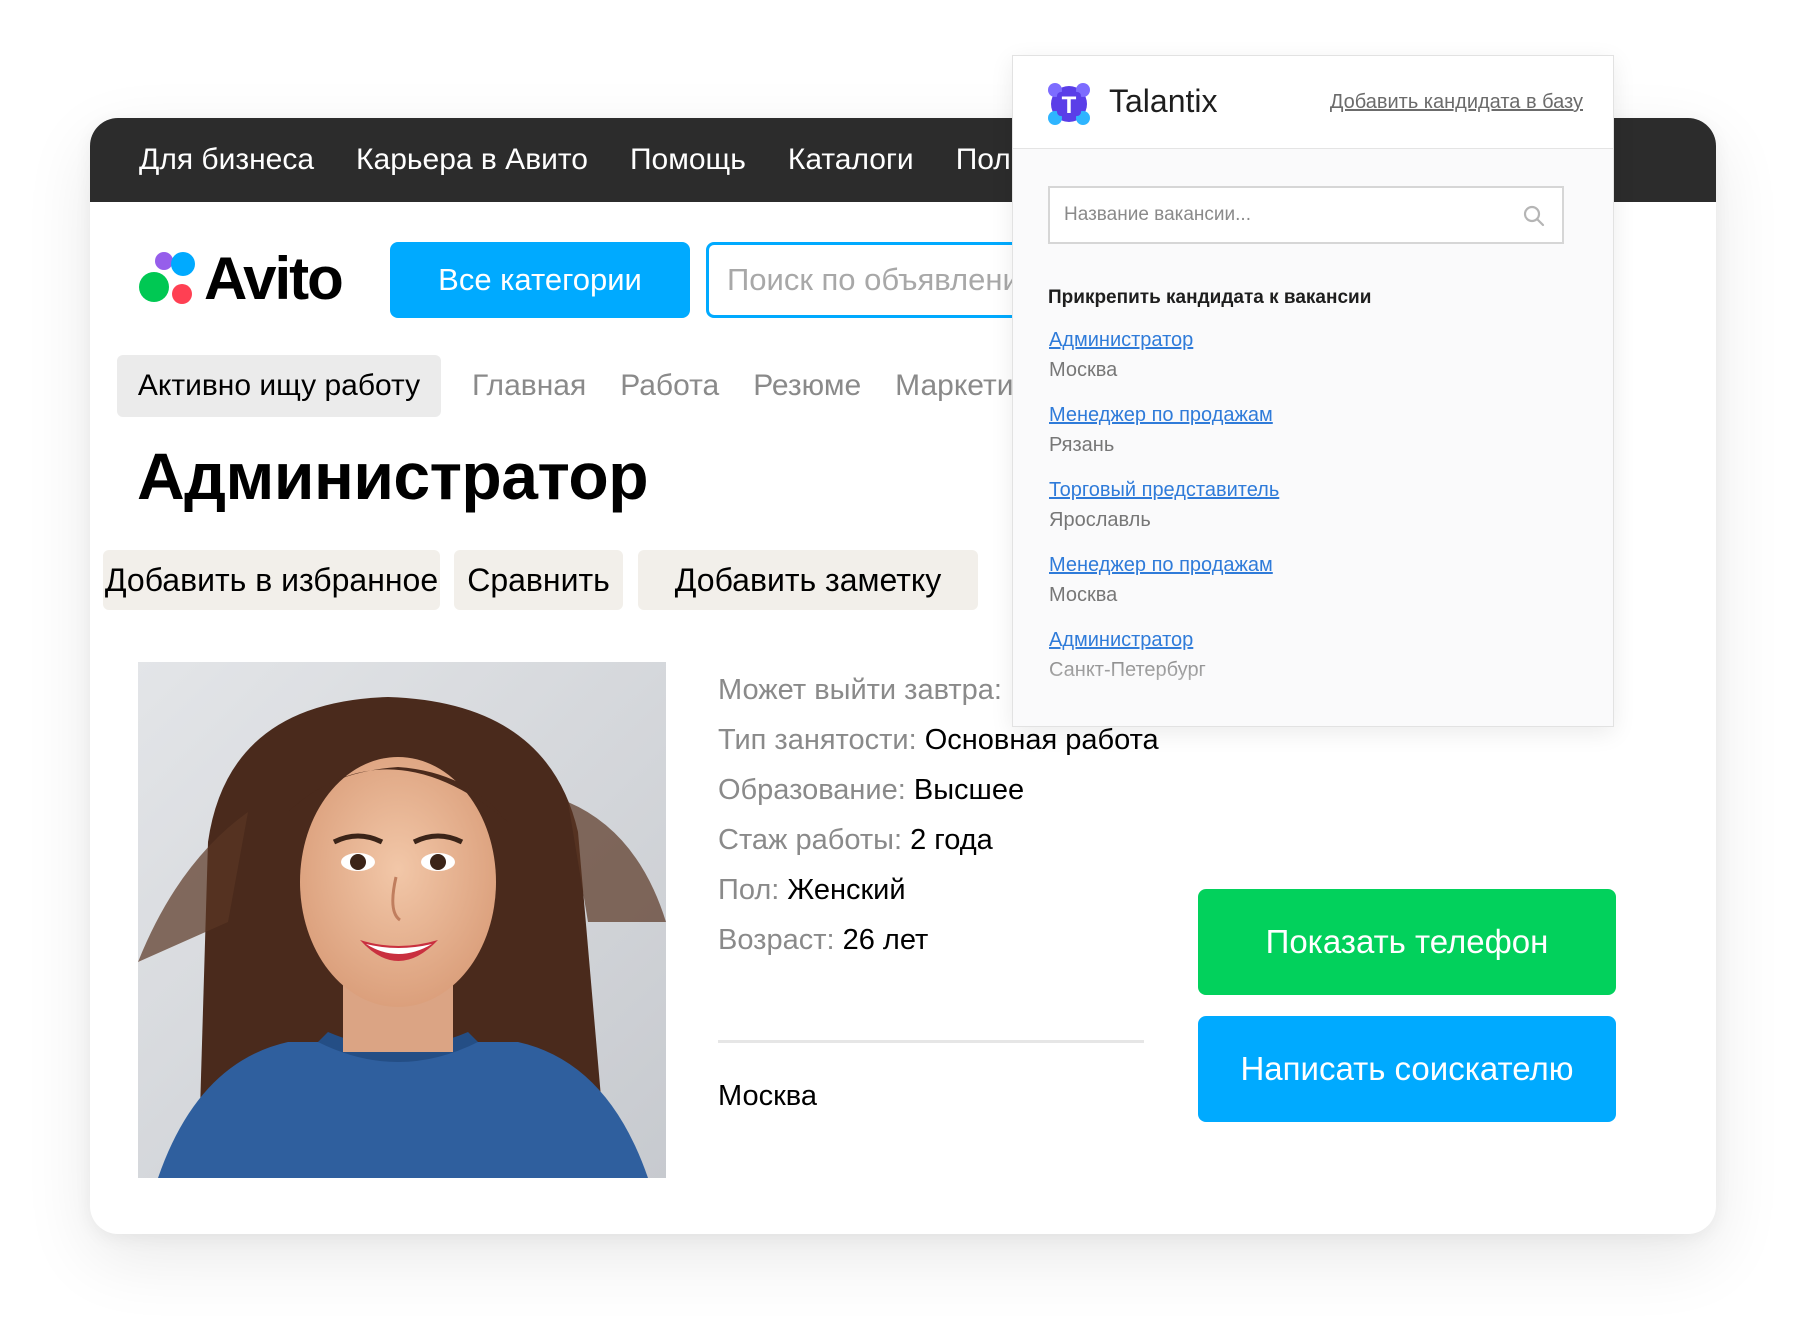  What do you see at coordinates (529, 386) in the screenshot?
I see `sub-nav-main: Главная` at bounding box center [529, 386].